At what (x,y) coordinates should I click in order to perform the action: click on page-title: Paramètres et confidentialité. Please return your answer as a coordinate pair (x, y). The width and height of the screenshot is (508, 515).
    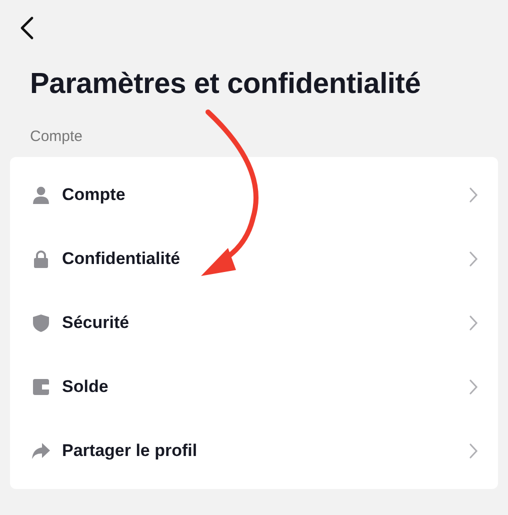
    Looking at the image, I should click on (226, 84).